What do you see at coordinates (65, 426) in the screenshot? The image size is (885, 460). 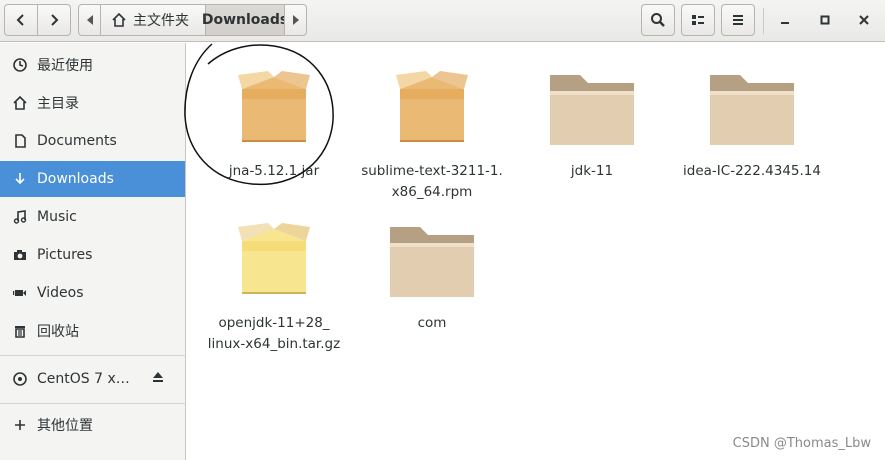 I see `sidebar-item-label: 其他位置` at bounding box center [65, 426].